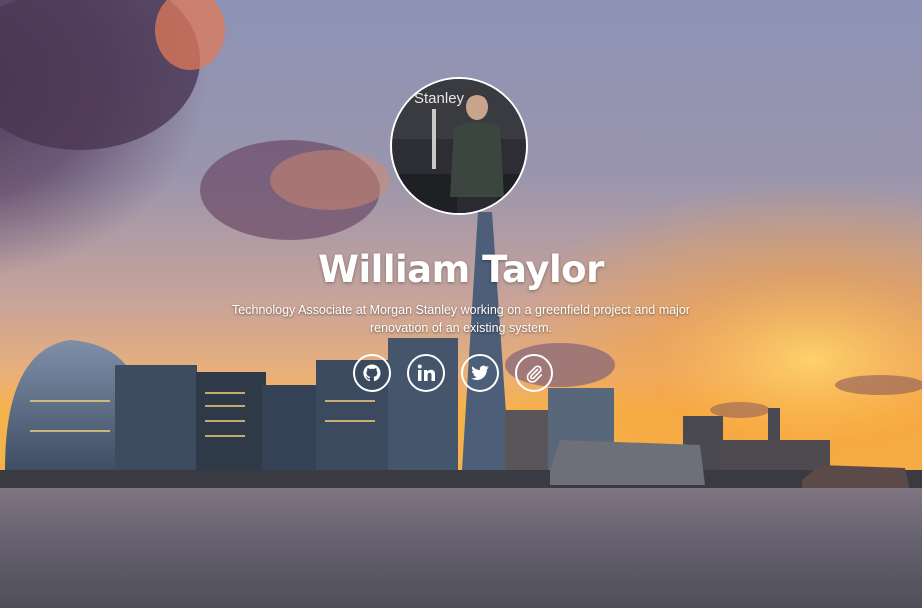  I want to click on paperclip-icon, so click(534, 374).